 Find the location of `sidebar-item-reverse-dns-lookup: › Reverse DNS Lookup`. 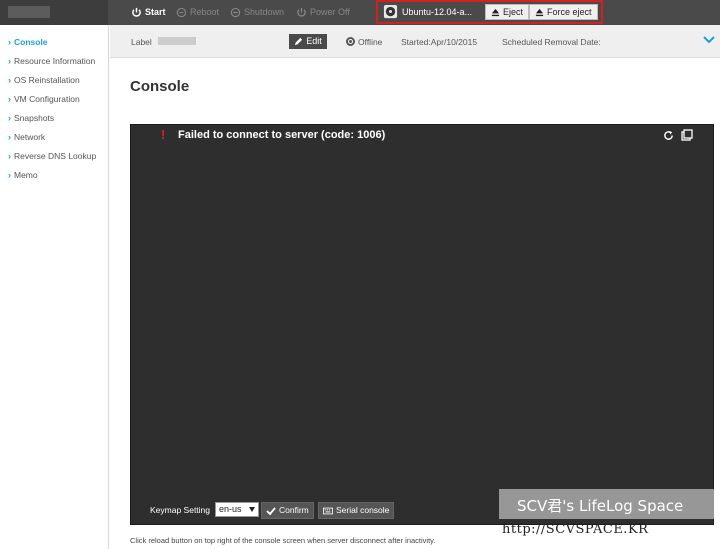

sidebar-item-reverse-dns-lookup: › Reverse DNS Lookup is located at coordinates (52, 156).